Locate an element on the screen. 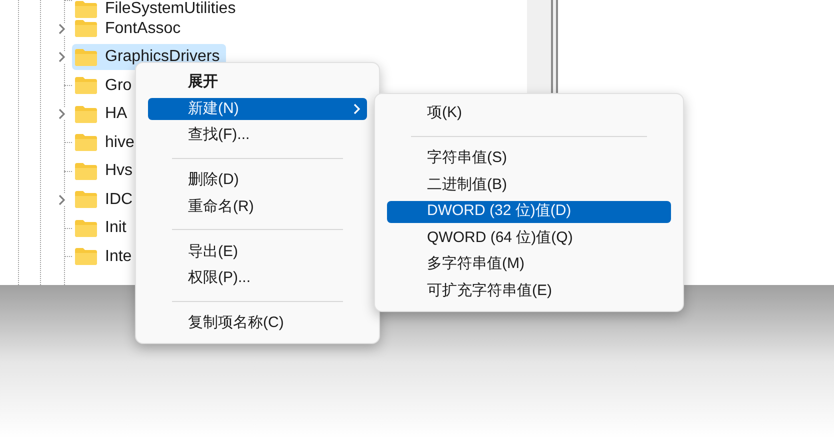 This screenshot has height=438, width=834. menu-item: 字符串值(S) is located at coordinates (529, 159).